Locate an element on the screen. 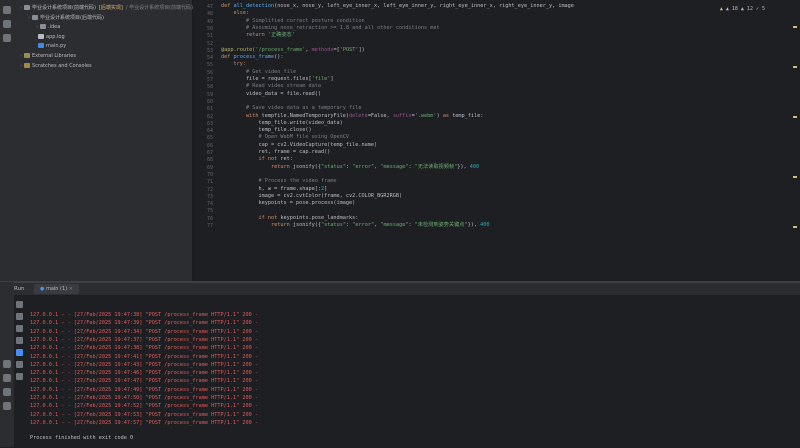 The image size is (800, 448). run-header: Run ● main (1) × is located at coordinates (407, 289).